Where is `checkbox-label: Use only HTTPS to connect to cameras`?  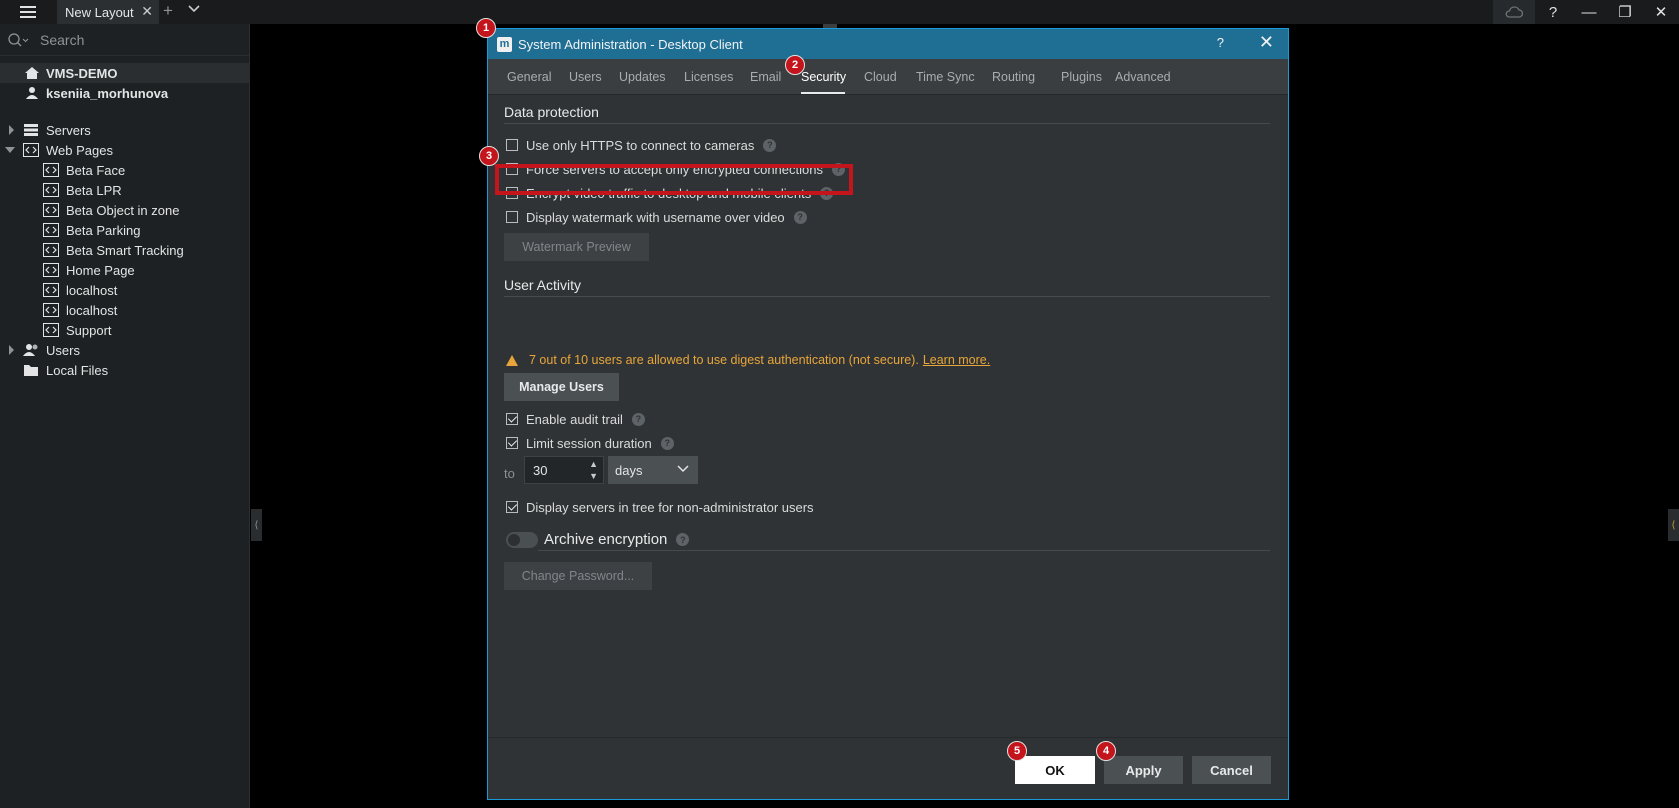 checkbox-label: Use only HTTPS to connect to cameras is located at coordinates (640, 145).